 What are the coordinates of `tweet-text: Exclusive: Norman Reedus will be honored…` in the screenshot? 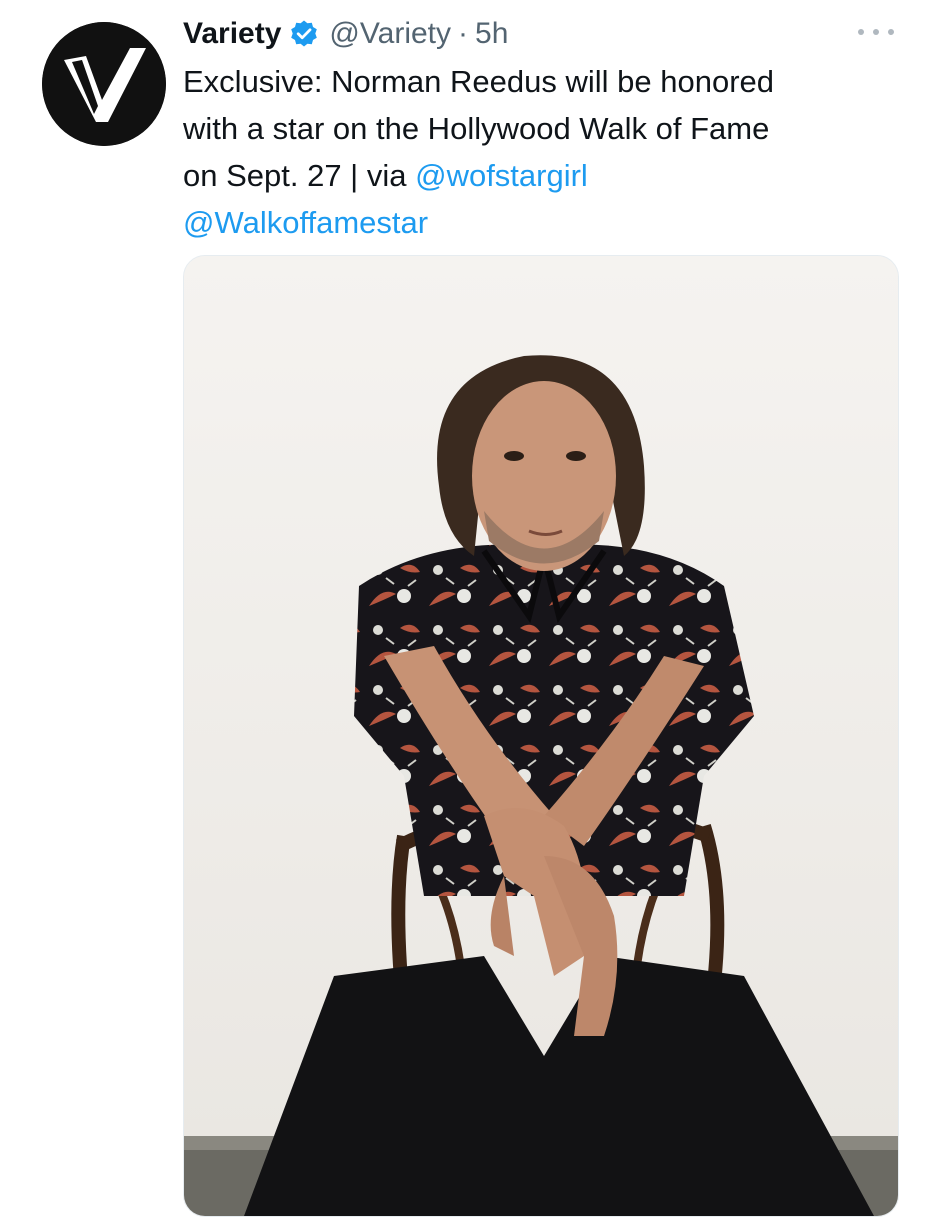 It's located at (533, 152).